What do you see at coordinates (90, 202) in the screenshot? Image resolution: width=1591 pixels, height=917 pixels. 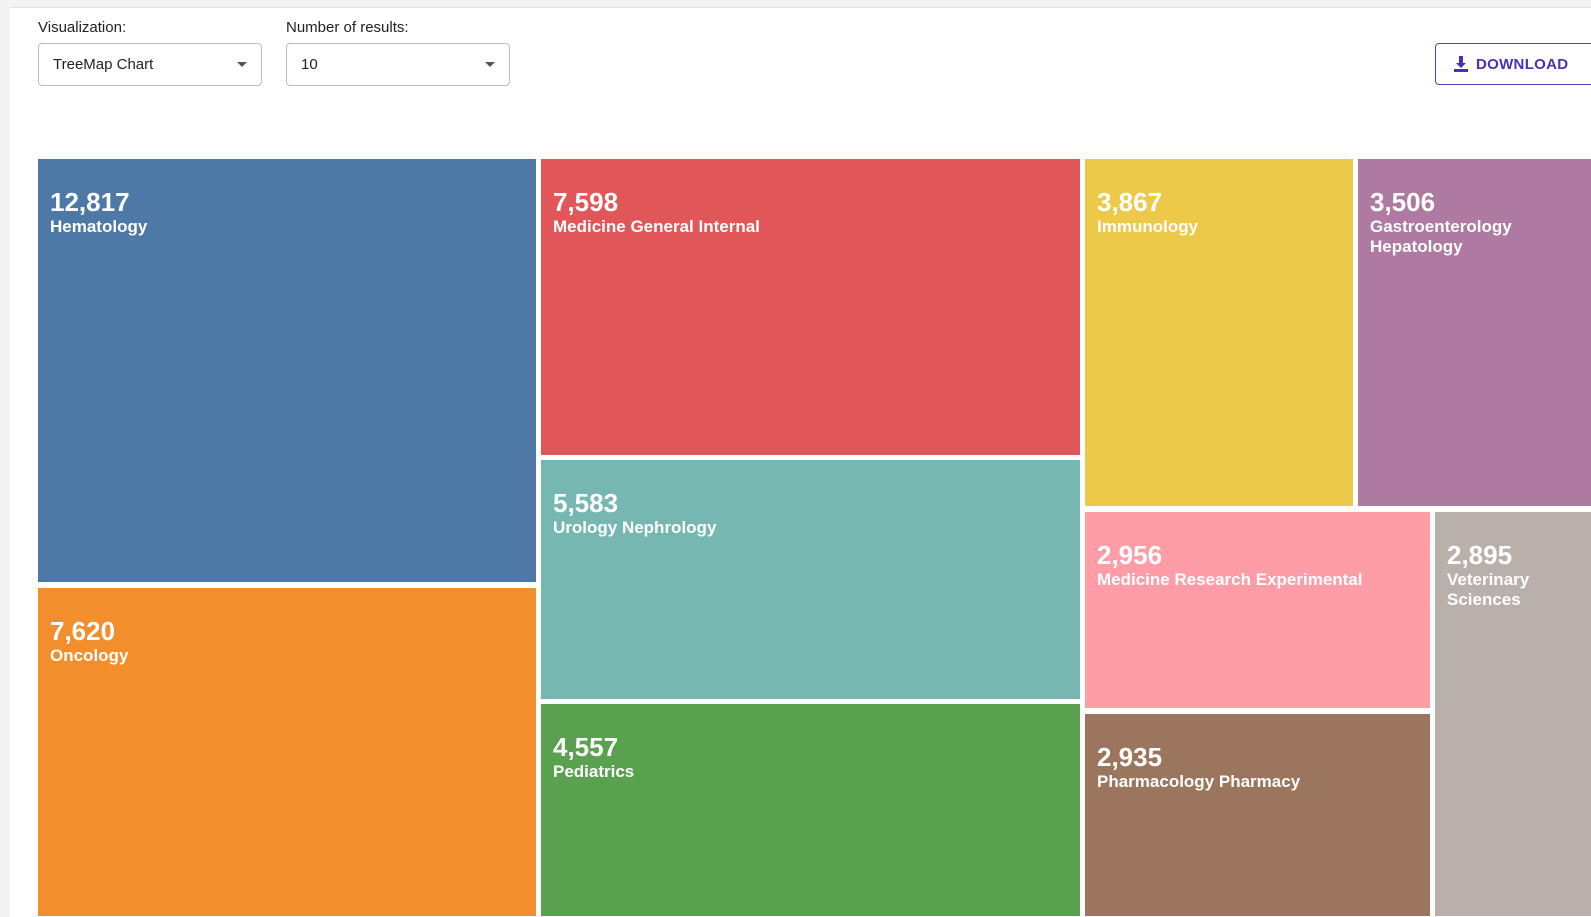 I see `tile-value: 12,817` at bounding box center [90, 202].